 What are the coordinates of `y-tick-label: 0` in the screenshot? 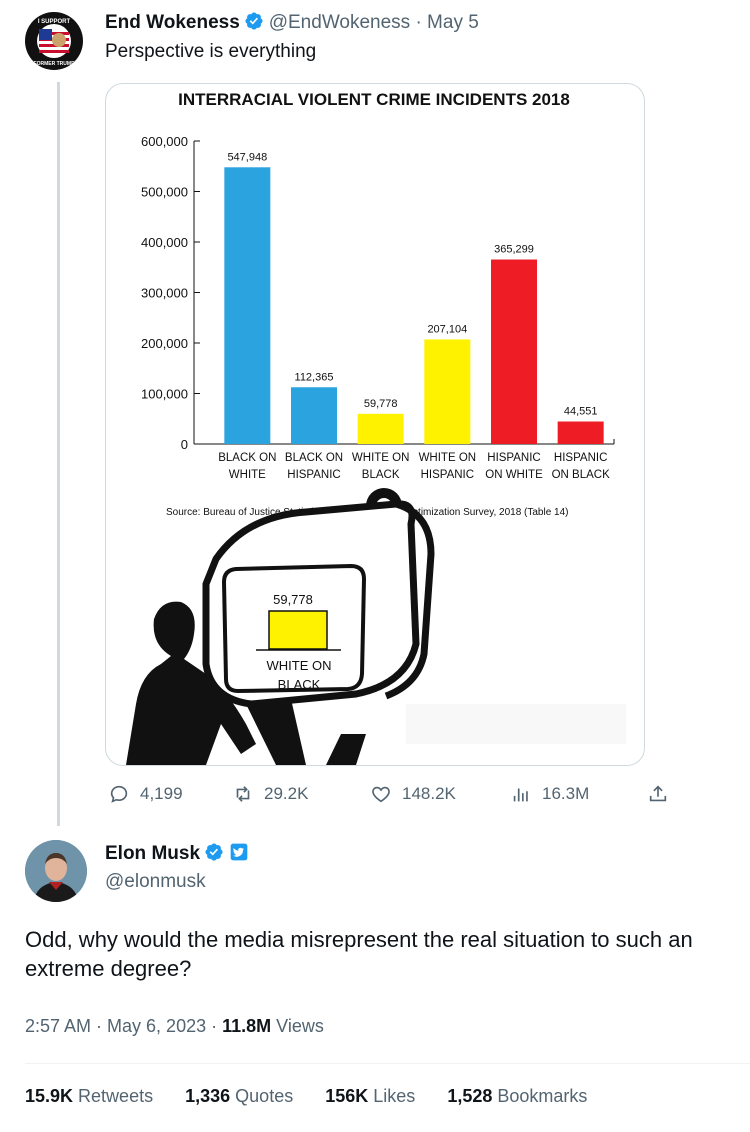 It's located at (184, 444).